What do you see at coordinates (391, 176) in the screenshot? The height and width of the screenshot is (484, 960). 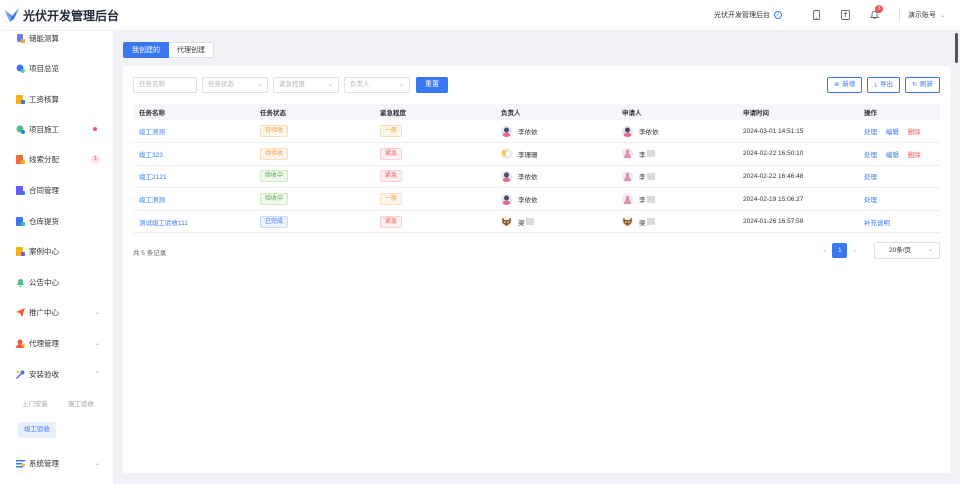 I see `urgency-badge: 紧急` at bounding box center [391, 176].